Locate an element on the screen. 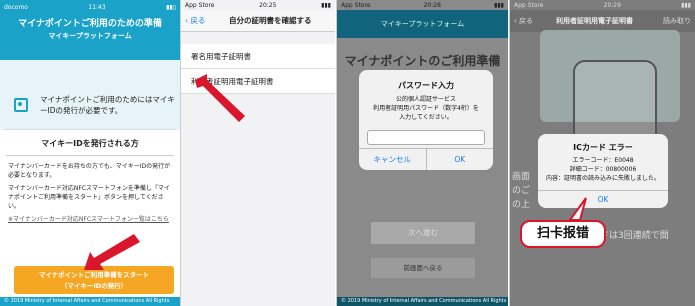  id-card-icon is located at coordinates (21, 104).